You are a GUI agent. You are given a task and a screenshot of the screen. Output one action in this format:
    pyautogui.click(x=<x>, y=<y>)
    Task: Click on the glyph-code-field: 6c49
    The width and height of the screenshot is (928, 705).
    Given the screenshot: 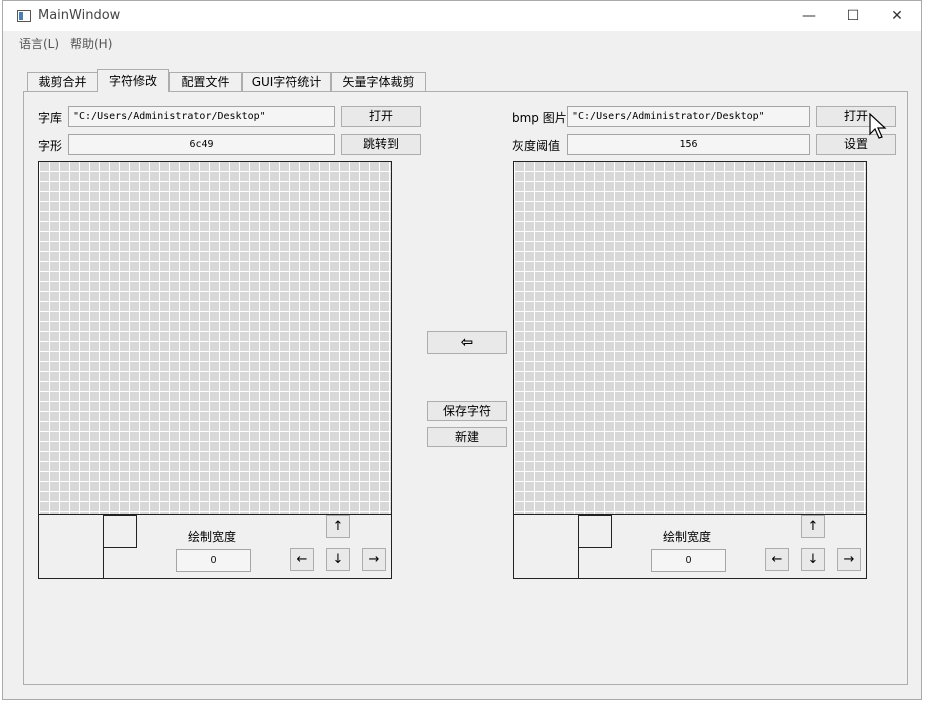 What is the action you would take?
    pyautogui.click(x=201, y=144)
    